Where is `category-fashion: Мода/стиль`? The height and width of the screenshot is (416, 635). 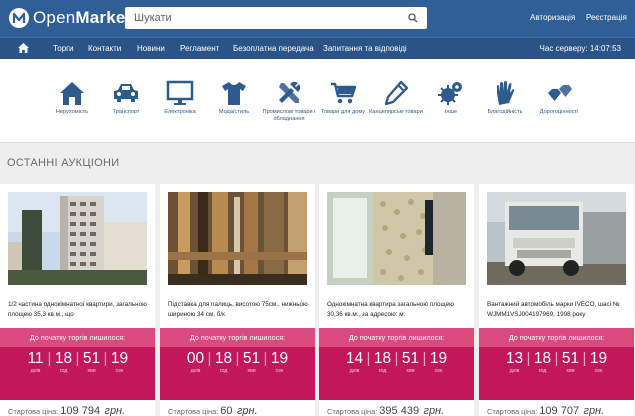
category-fashion: Мода/стиль is located at coordinates (234, 97).